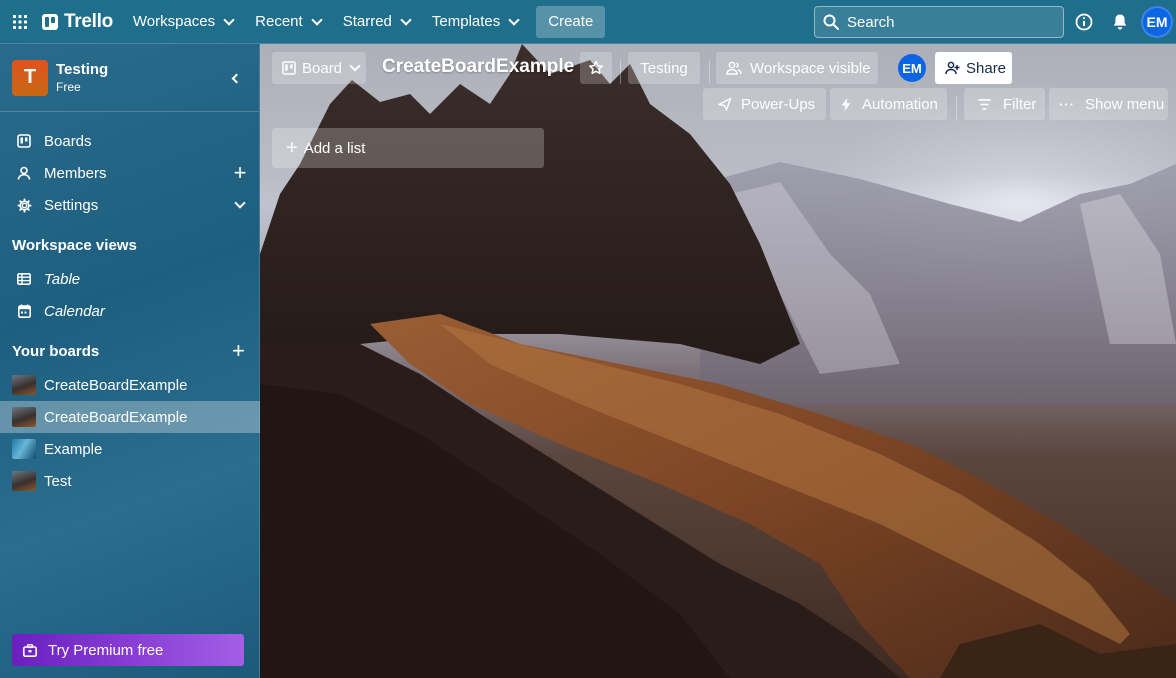  I want to click on workspace-info: Testing Free, so click(82, 78).